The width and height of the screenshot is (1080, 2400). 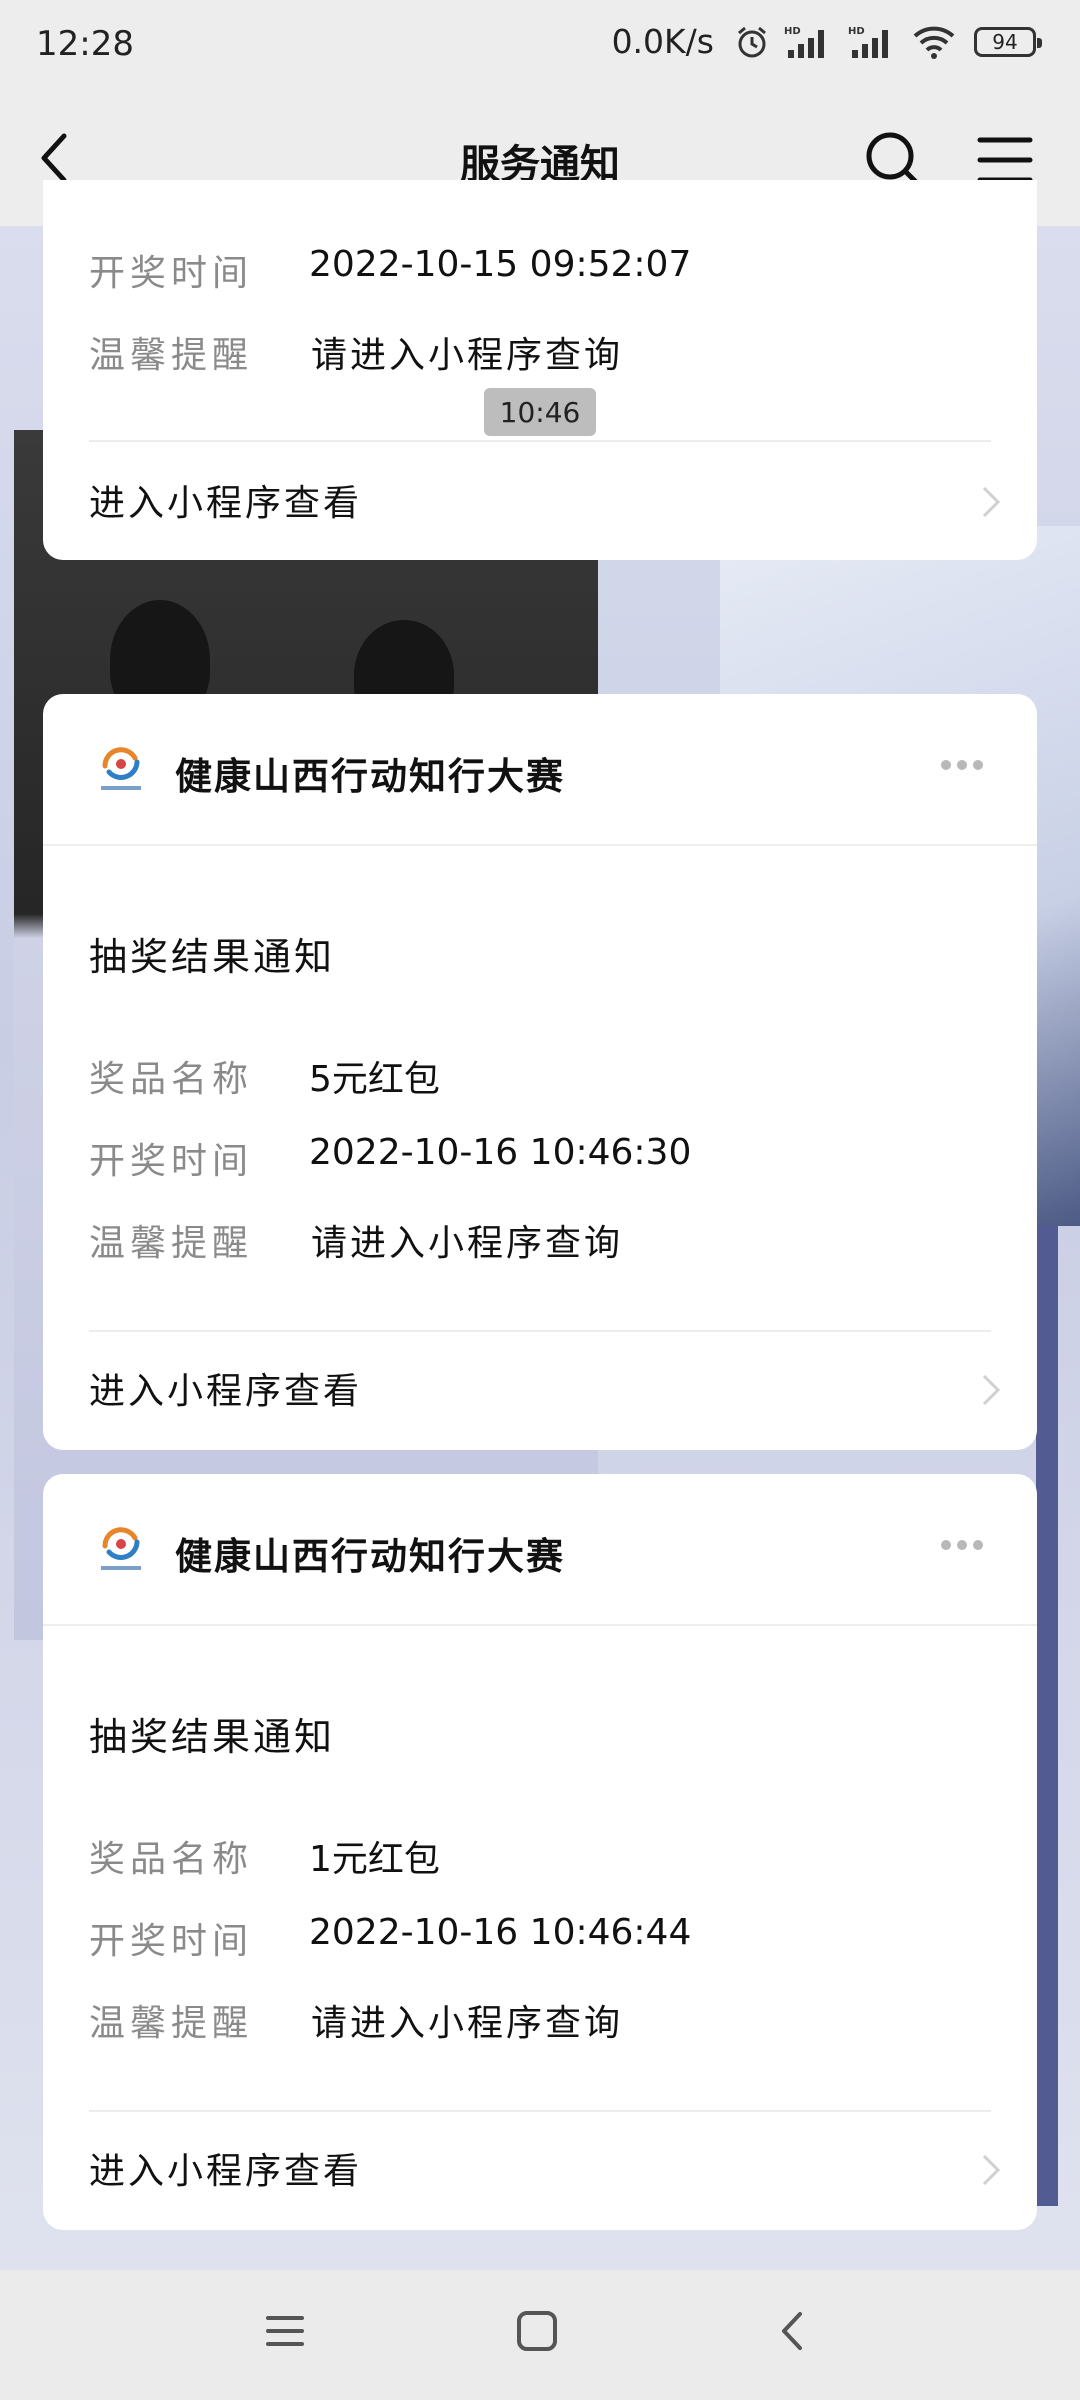 What do you see at coordinates (1047, 1716) in the screenshot?
I see `background-stripe` at bounding box center [1047, 1716].